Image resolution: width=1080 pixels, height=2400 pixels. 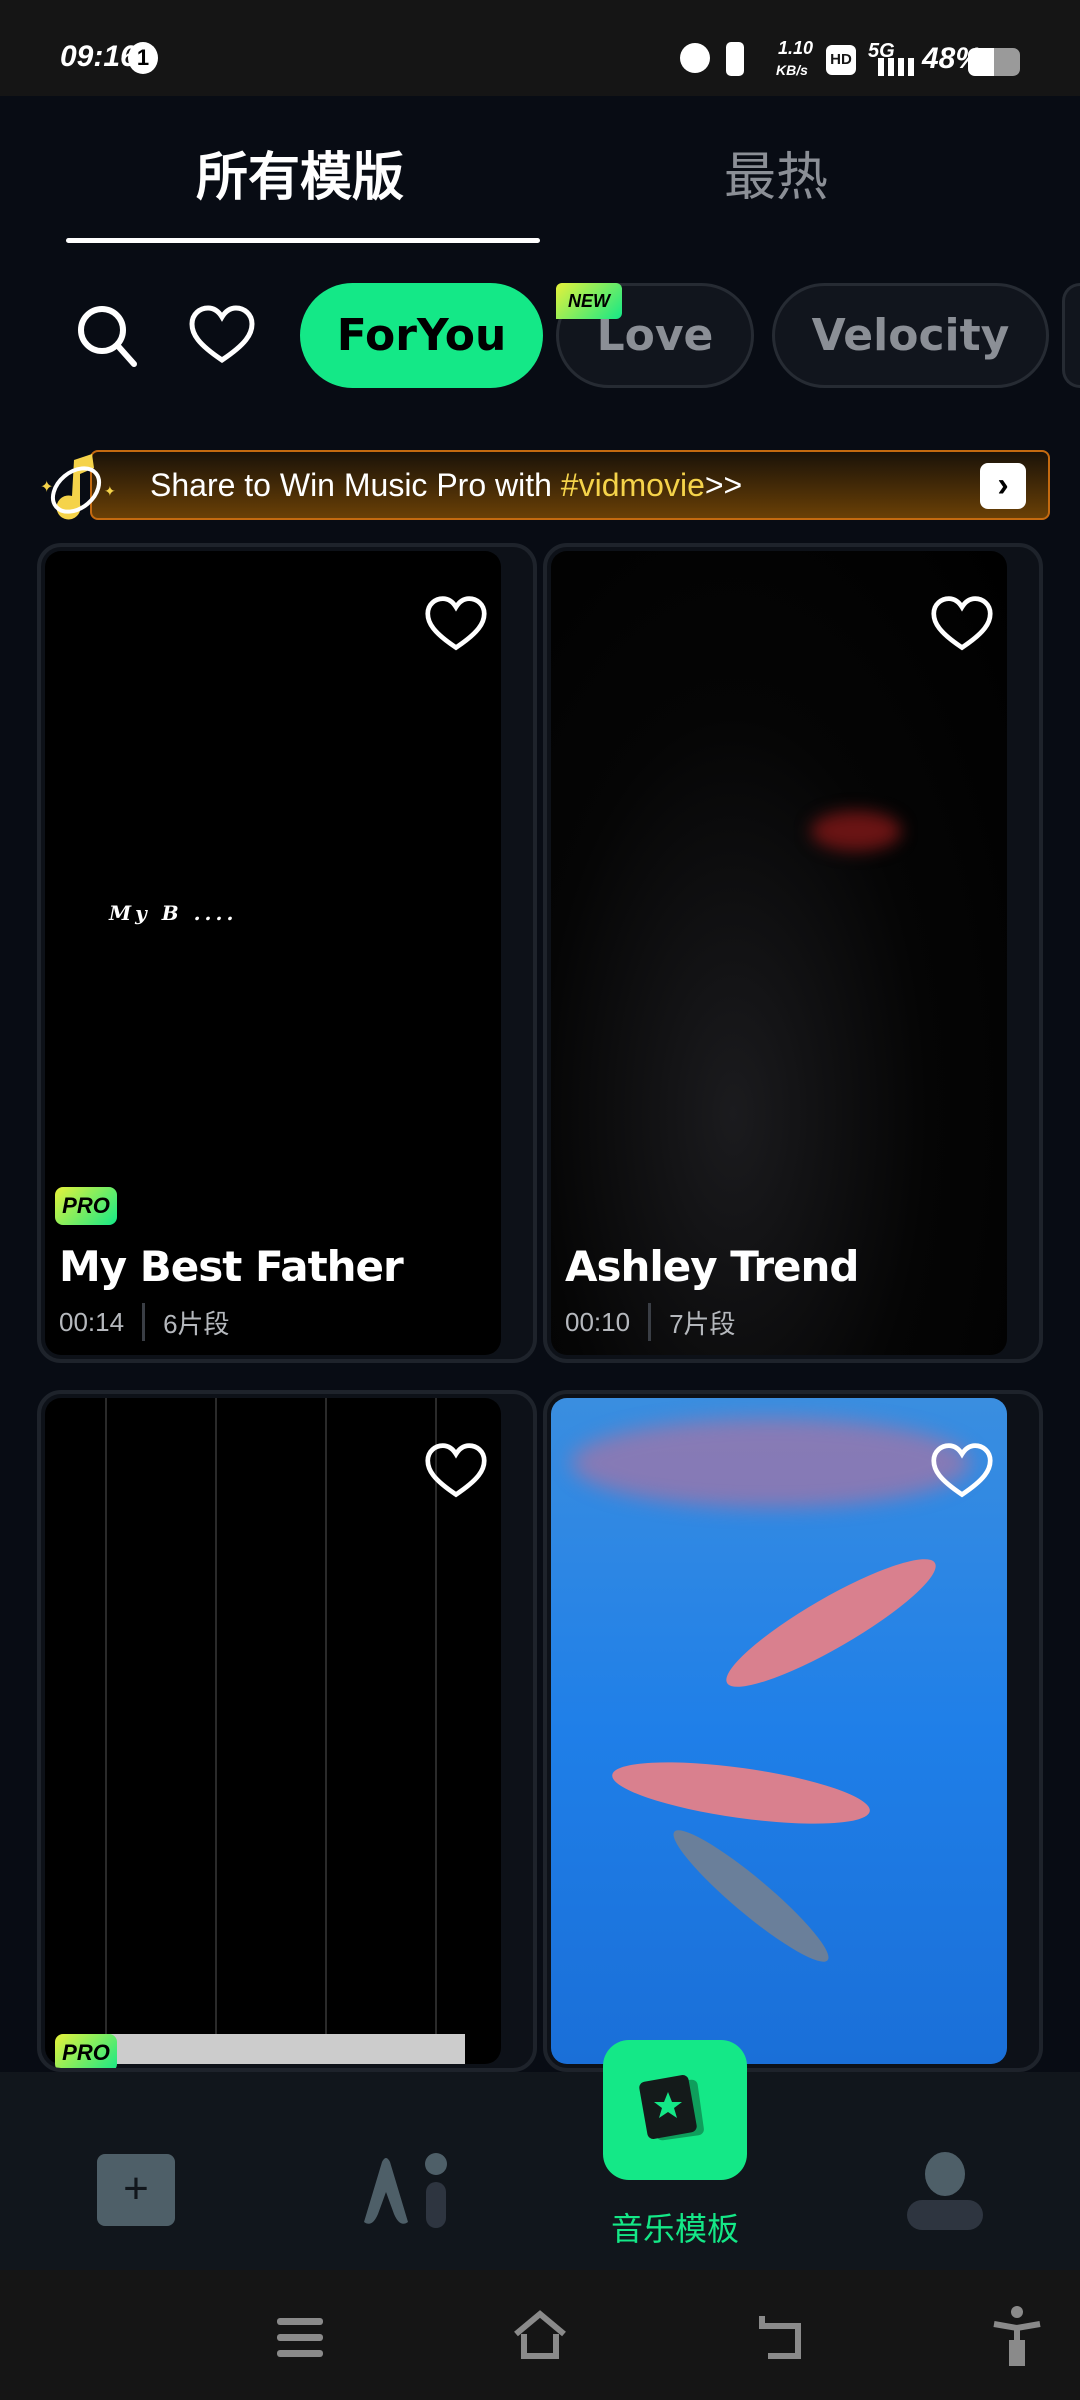 What do you see at coordinates (945, 2192) in the screenshot?
I see `profile-icon` at bounding box center [945, 2192].